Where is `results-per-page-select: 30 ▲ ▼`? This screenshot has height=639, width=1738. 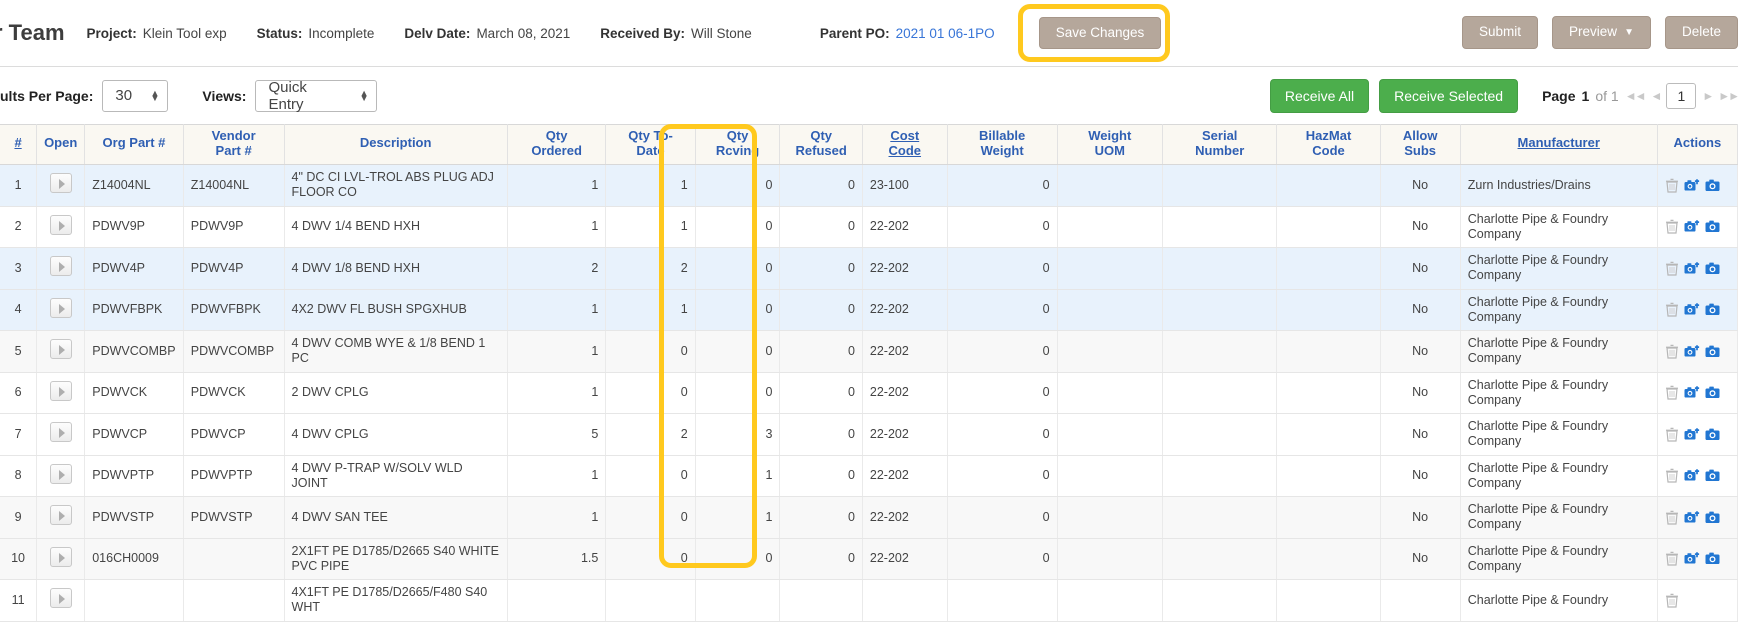 results-per-page-select: 30 ▲ ▼ is located at coordinates (135, 95).